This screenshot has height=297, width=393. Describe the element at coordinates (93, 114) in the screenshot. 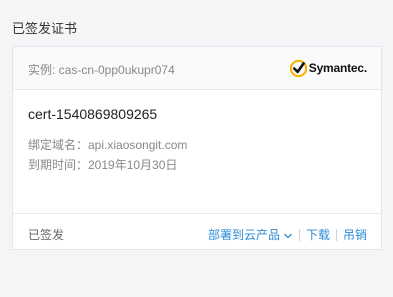

I see `certificate-name: cert-1540869809265` at that location.